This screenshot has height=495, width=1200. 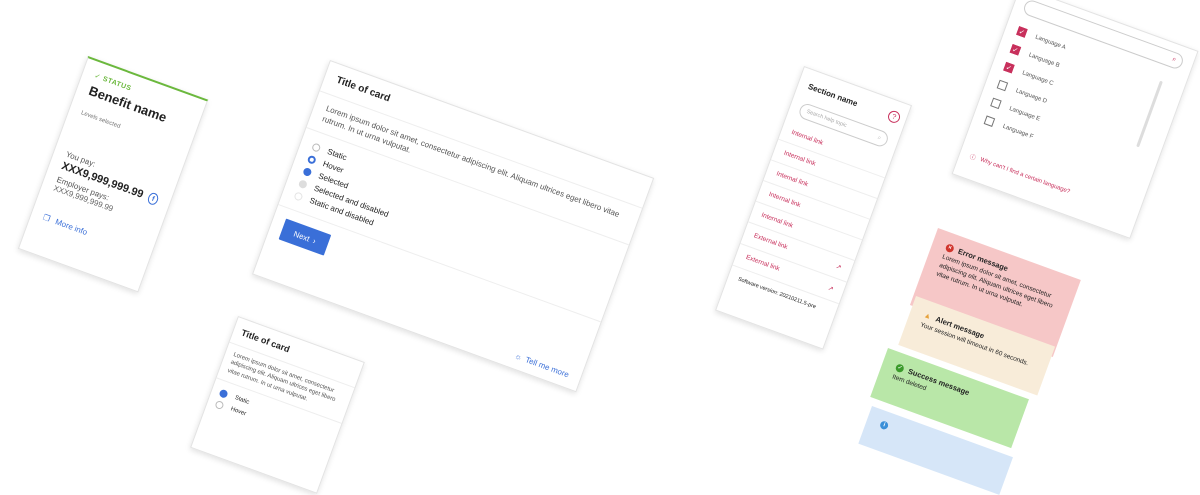 I want to click on chevron-right-icon: ›, so click(x=314, y=241).